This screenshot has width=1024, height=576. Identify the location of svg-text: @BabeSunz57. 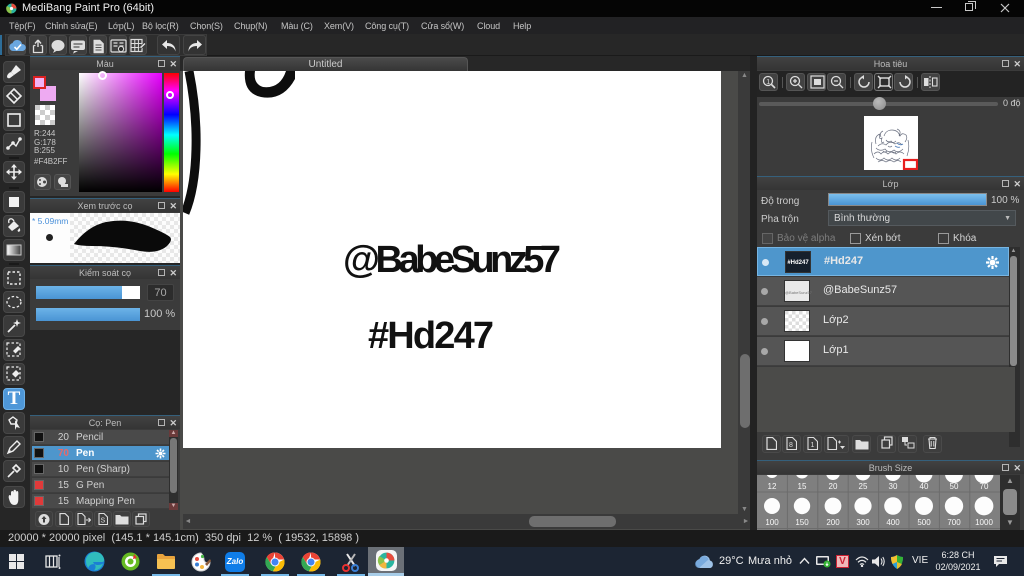
(452, 260).